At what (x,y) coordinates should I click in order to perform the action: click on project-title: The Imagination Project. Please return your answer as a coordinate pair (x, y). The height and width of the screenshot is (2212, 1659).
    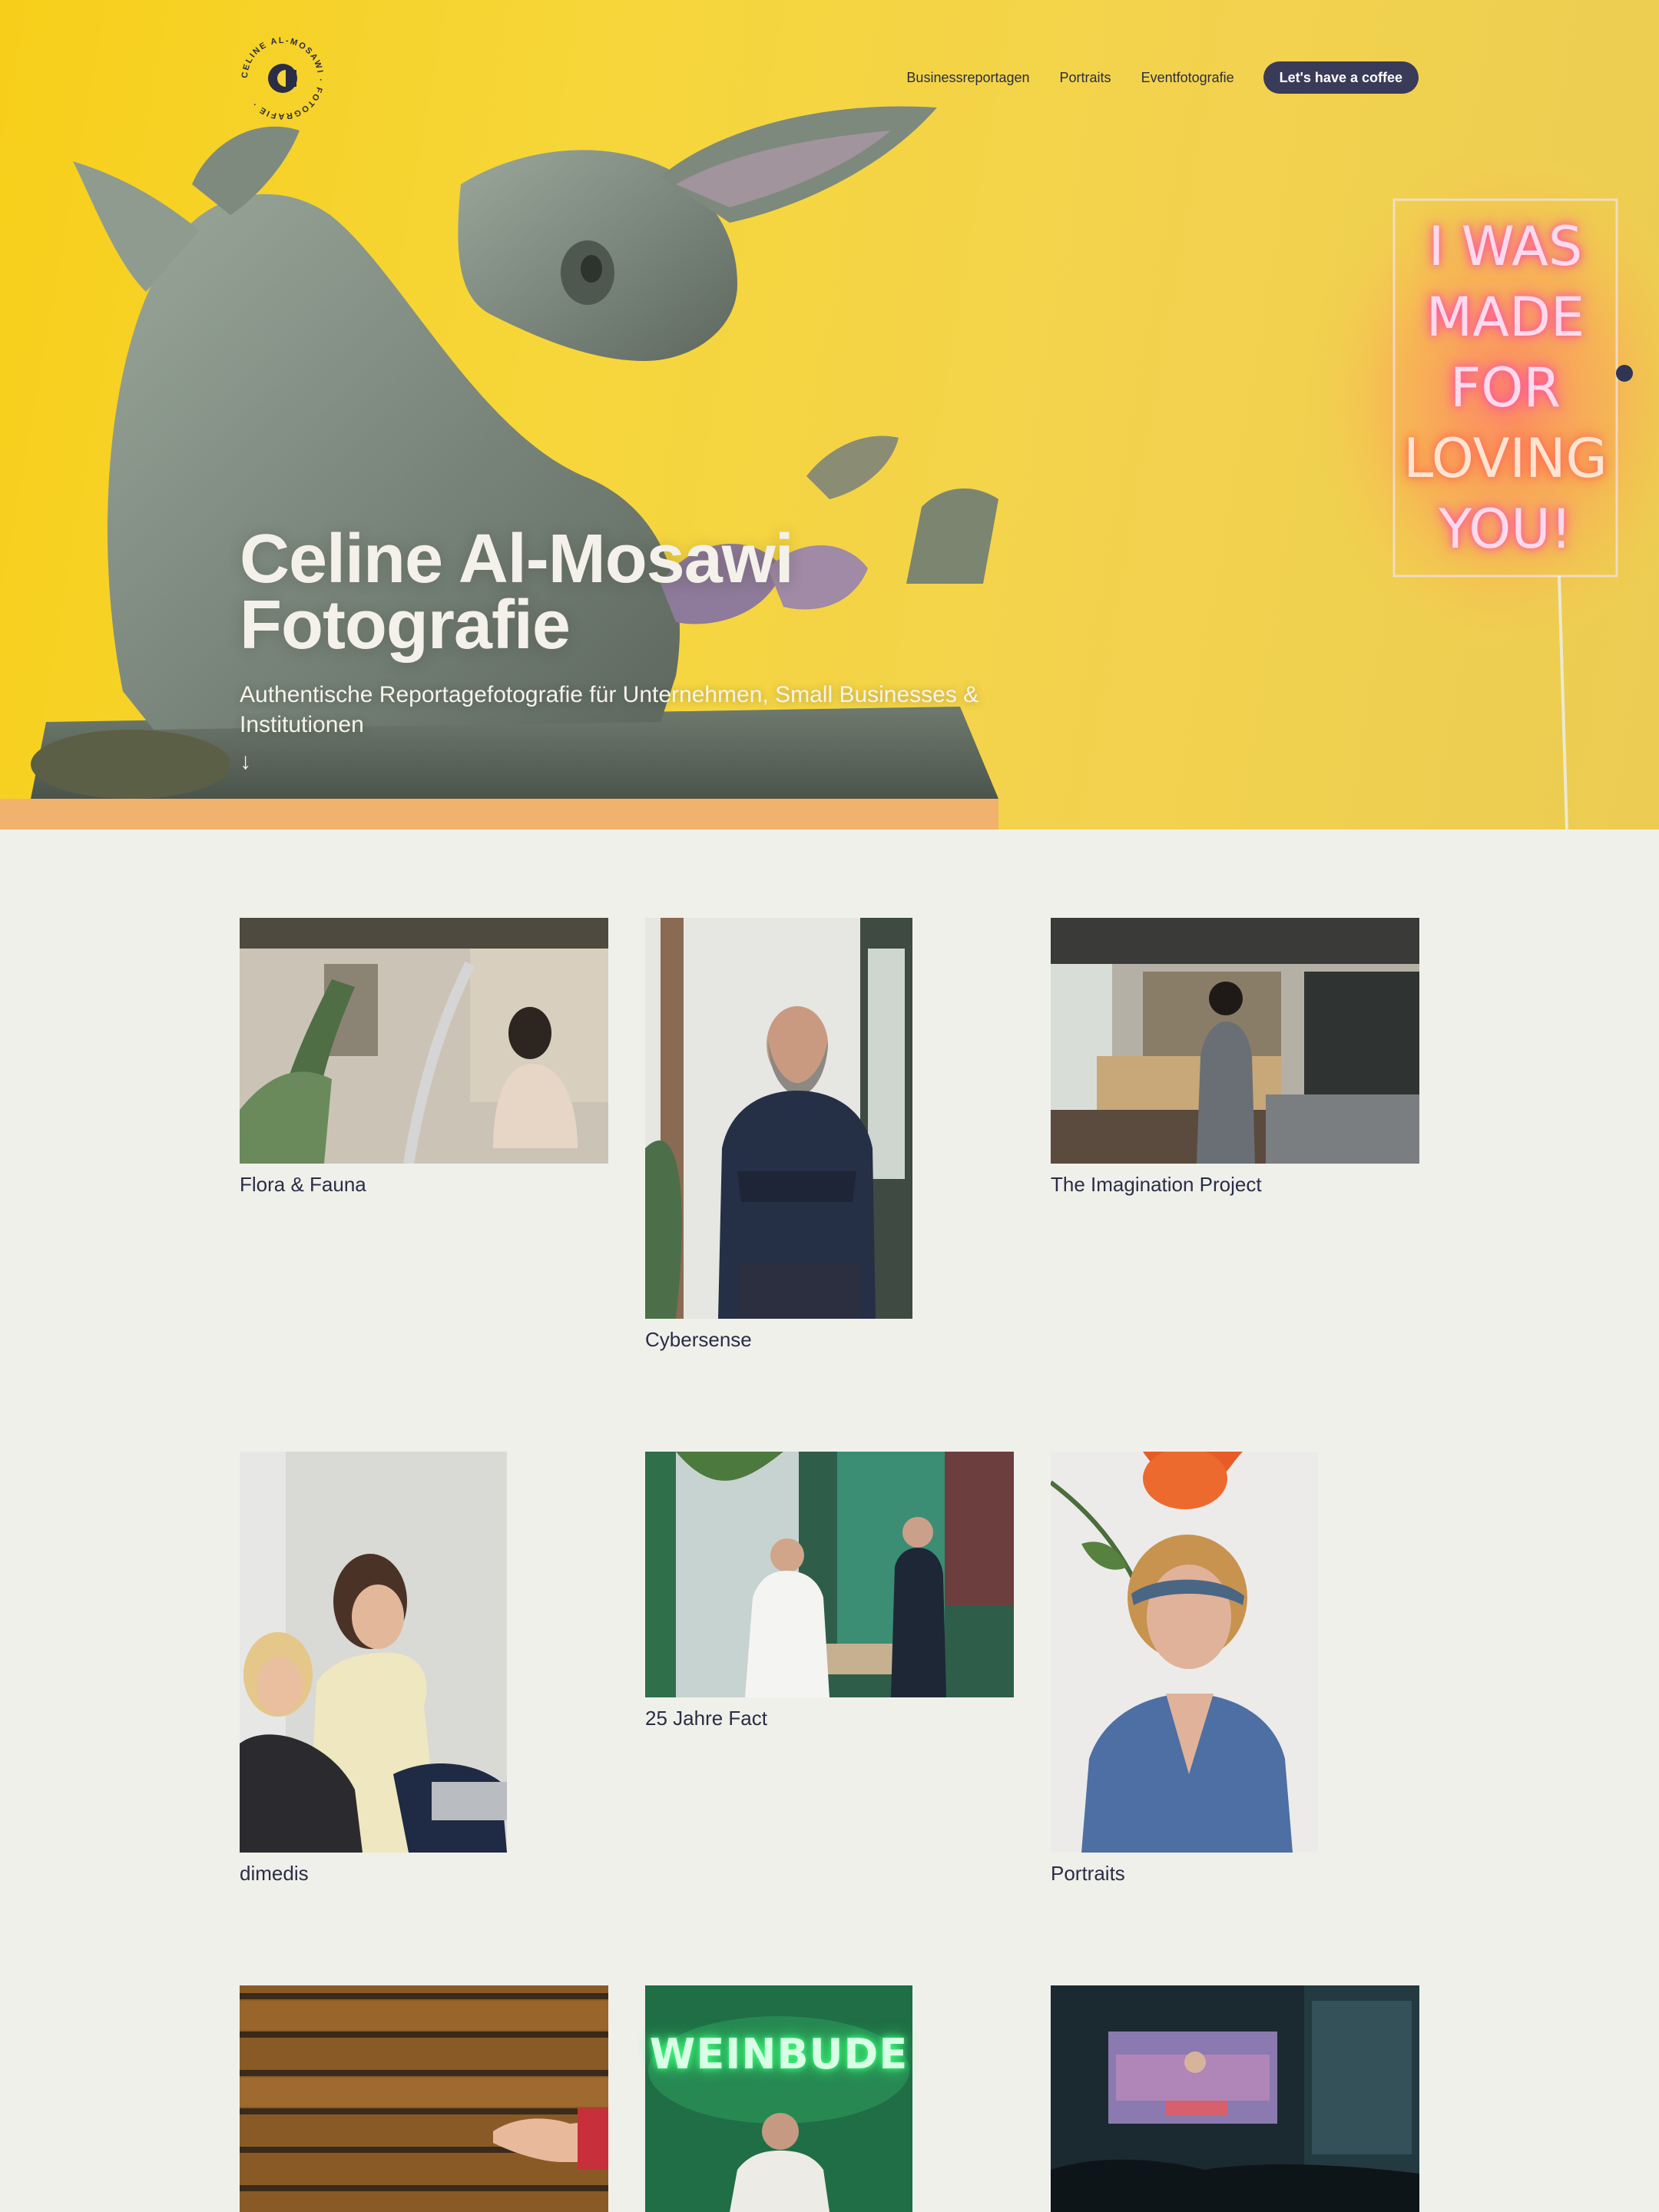
    Looking at the image, I should click on (1156, 1185).